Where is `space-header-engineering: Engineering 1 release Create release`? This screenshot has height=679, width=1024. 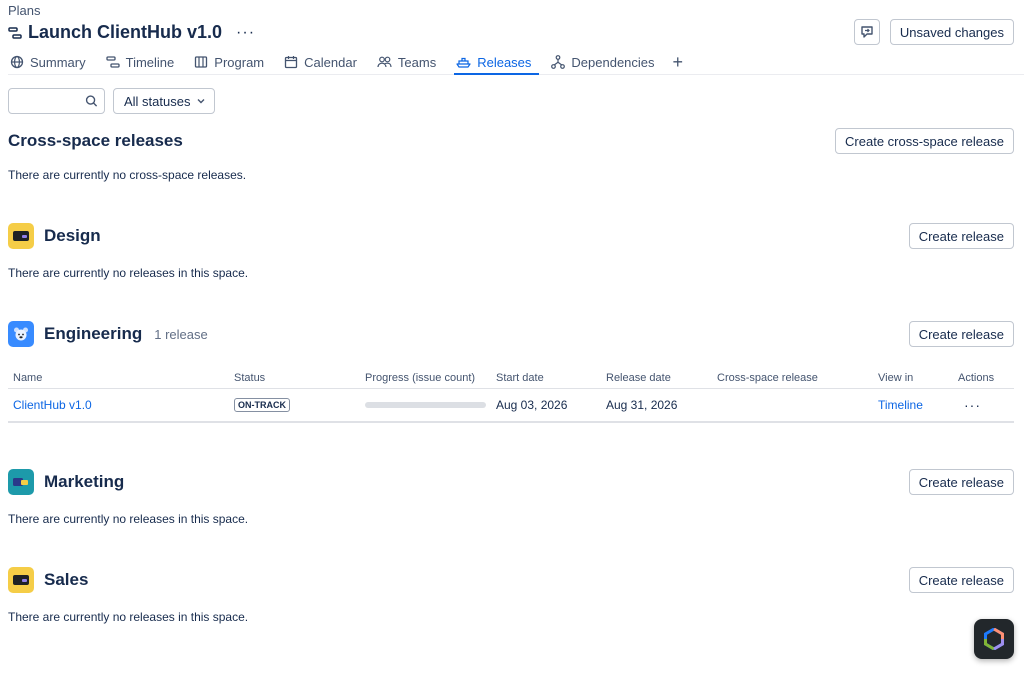
space-header-engineering: Engineering 1 release Create release is located at coordinates (511, 334).